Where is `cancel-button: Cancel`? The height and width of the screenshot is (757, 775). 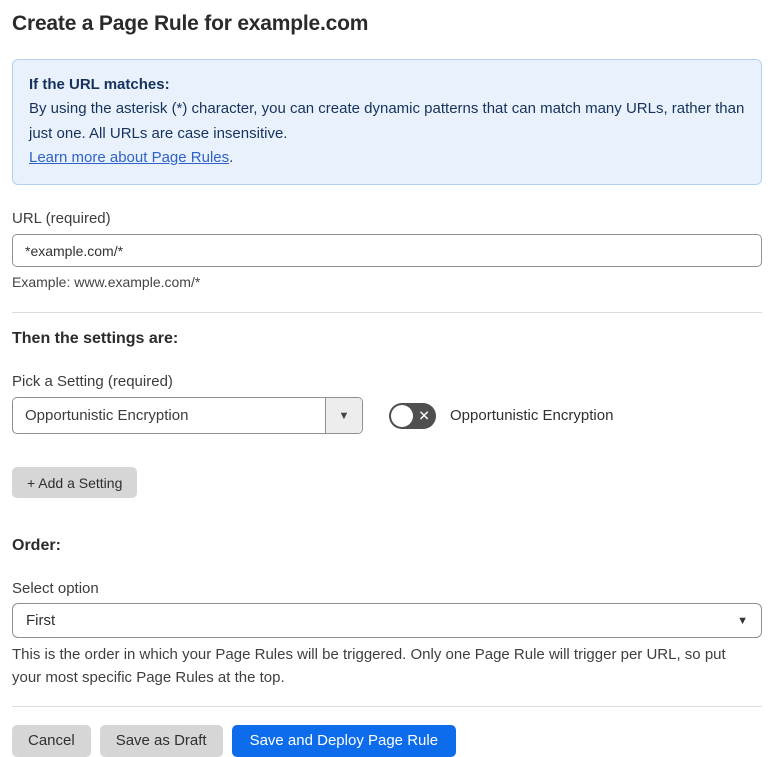 cancel-button: Cancel is located at coordinates (51, 740).